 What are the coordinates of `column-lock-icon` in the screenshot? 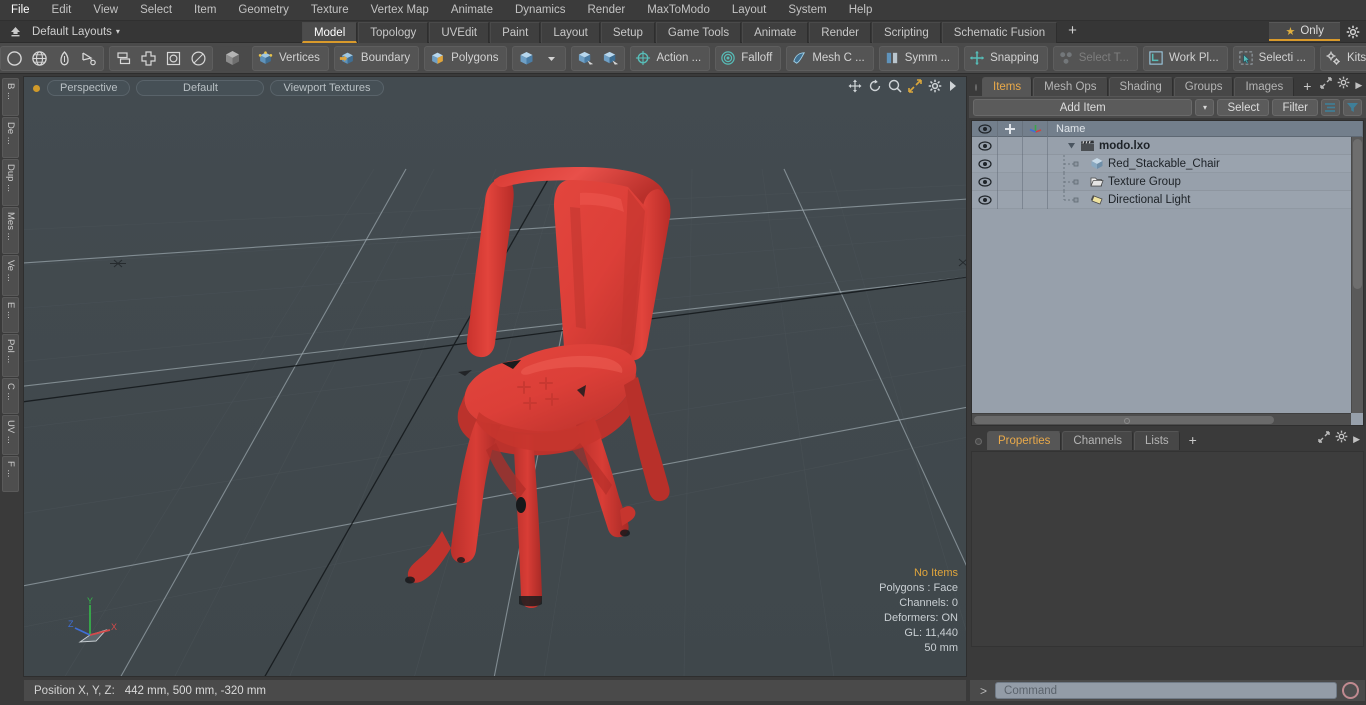 It's located at (1010, 129).